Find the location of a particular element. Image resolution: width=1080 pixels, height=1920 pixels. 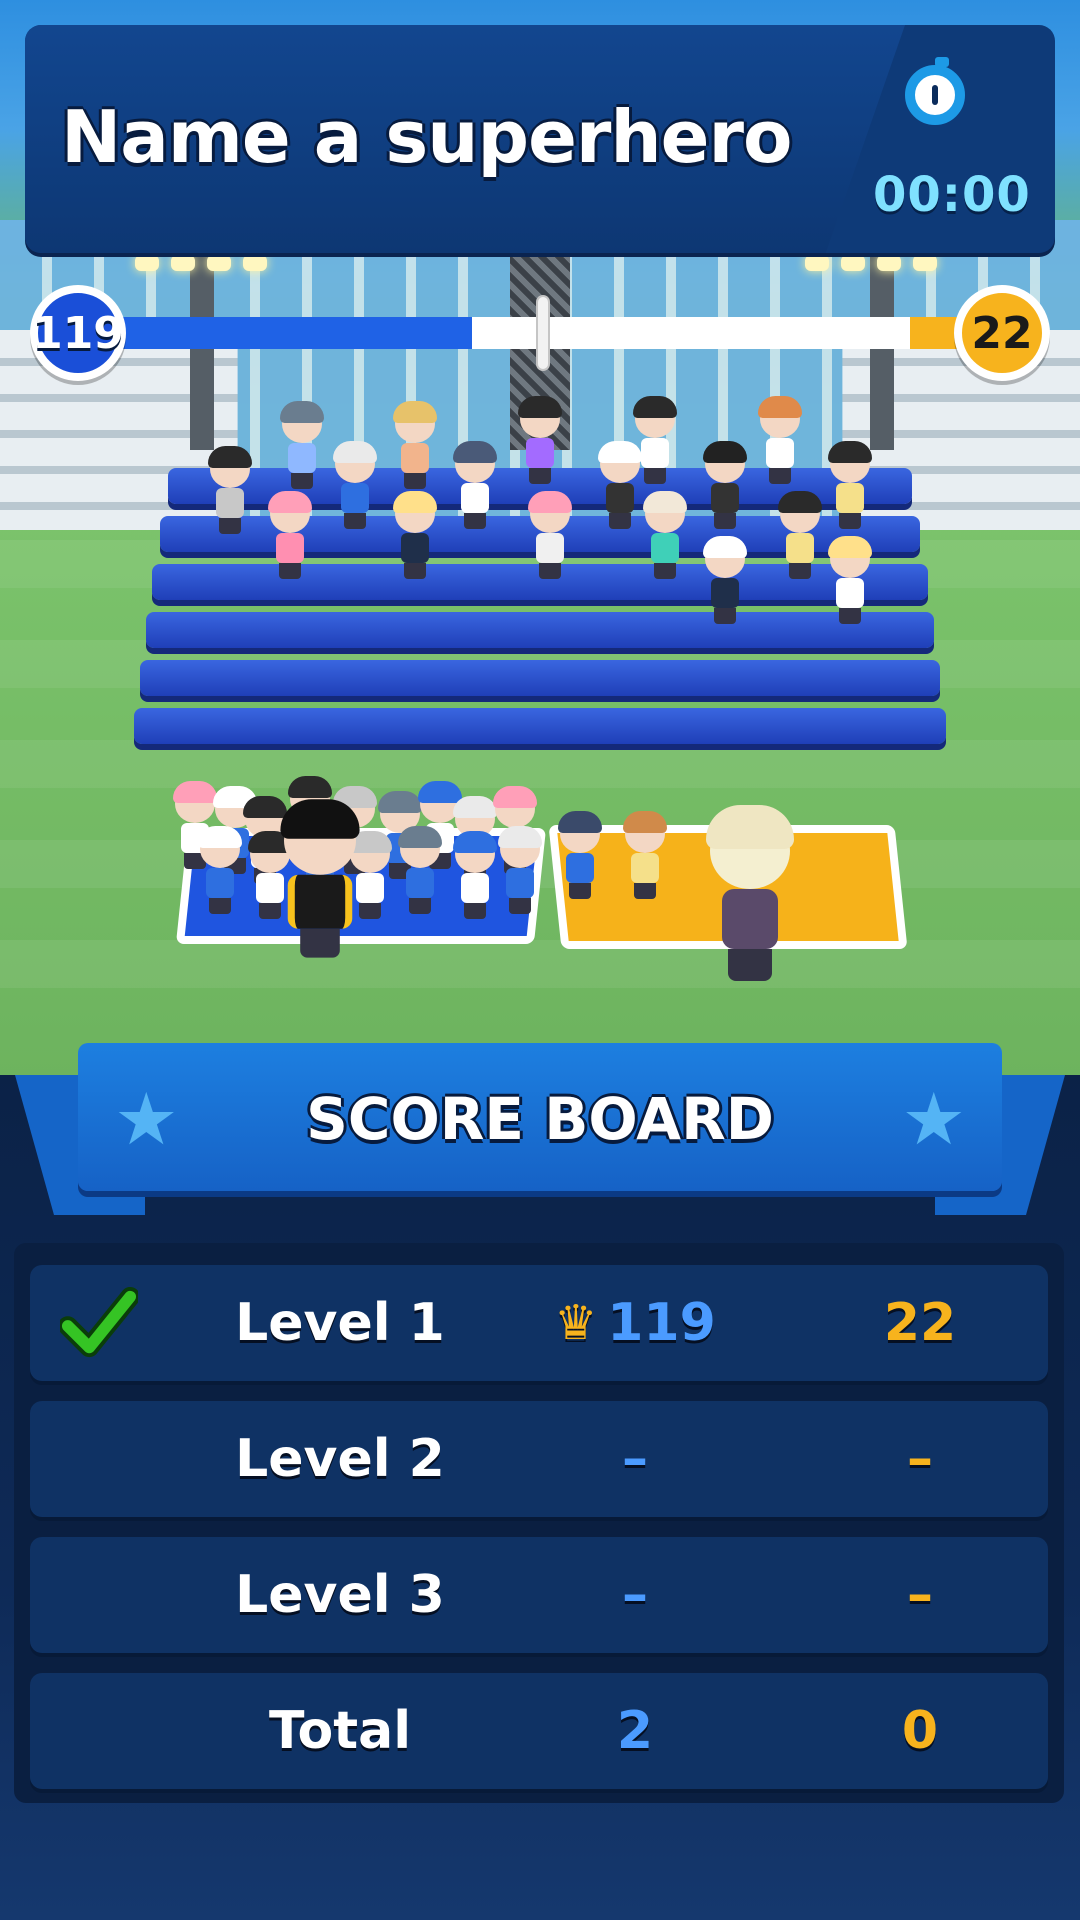

score-progress-bar: 119 22 is located at coordinates (540, 333).